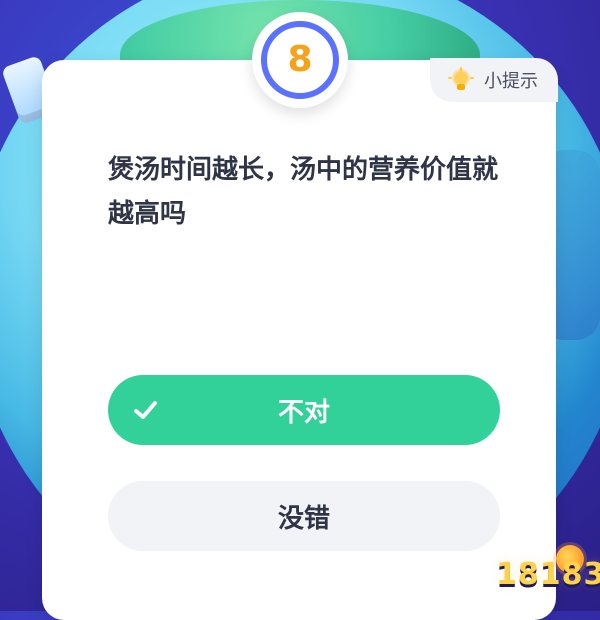  I want to click on hint-label: 小提示, so click(511, 81).